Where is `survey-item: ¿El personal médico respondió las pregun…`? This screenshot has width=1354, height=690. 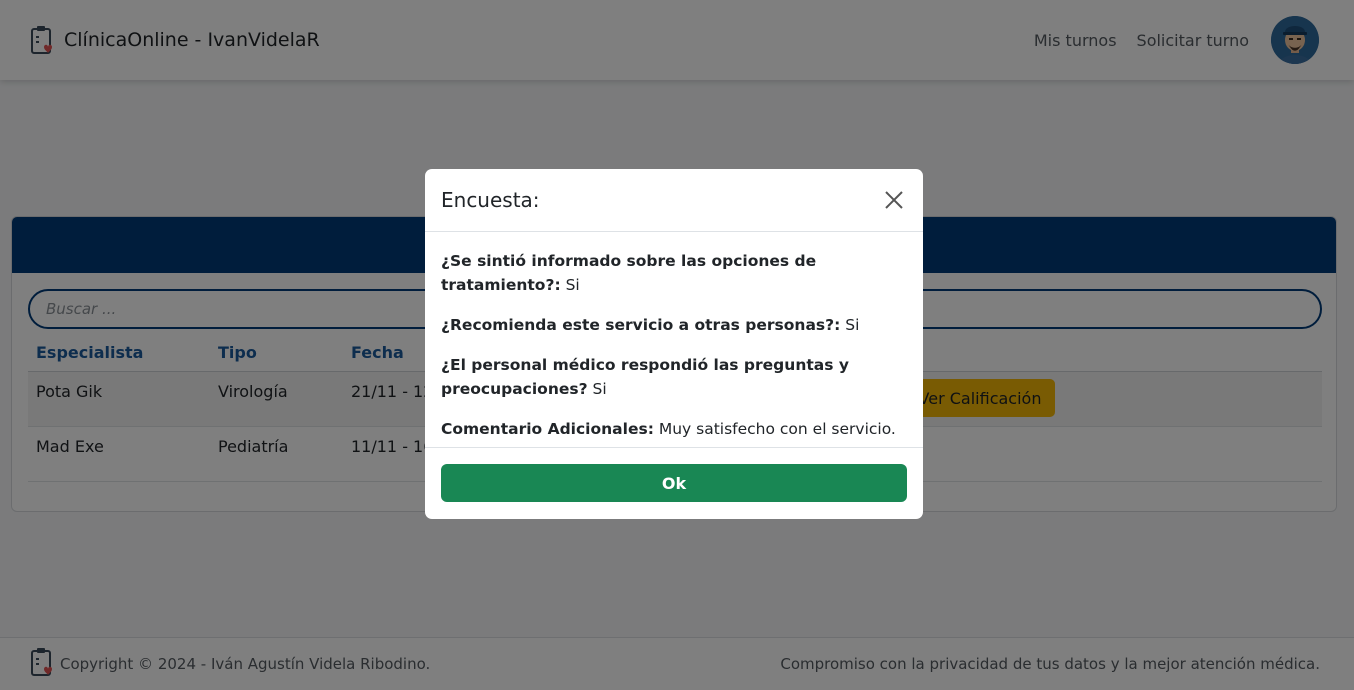 survey-item: ¿El personal médico respondió las pregun… is located at coordinates (674, 377).